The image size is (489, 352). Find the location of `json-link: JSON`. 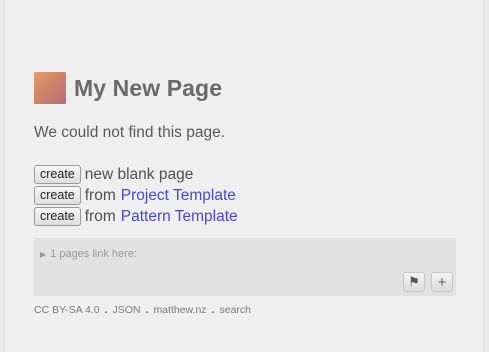

json-link: JSON is located at coordinates (127, 310).